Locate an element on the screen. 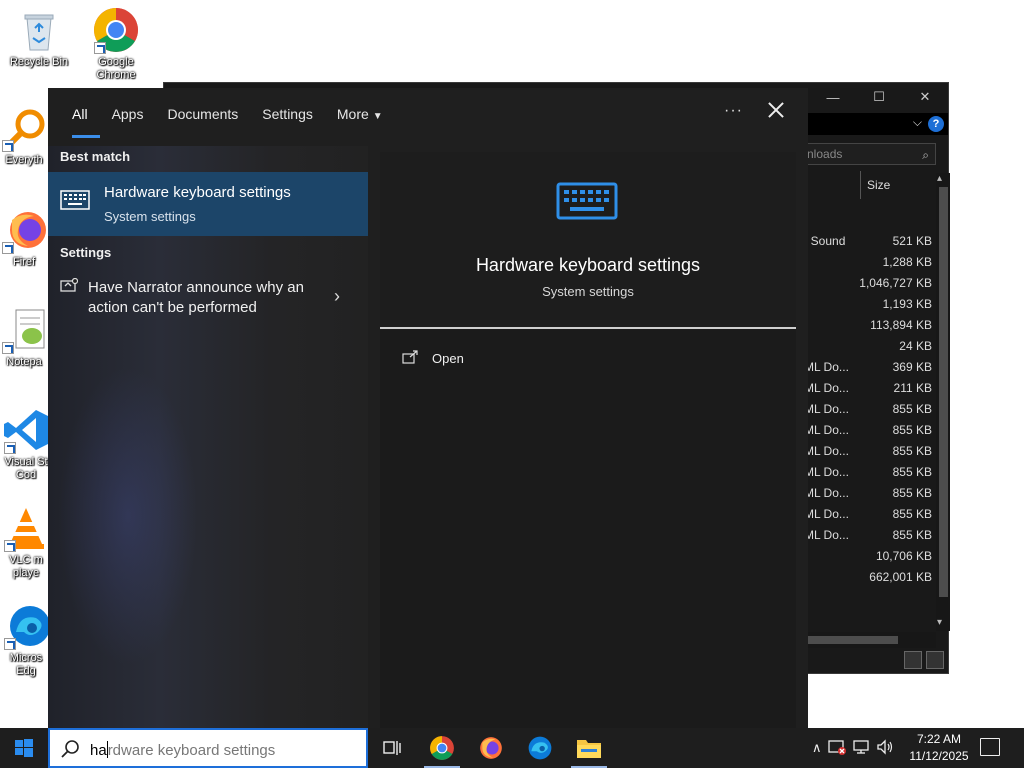  desktop-icon-vlc: VLC m playe is located at coordinates (26, 542).